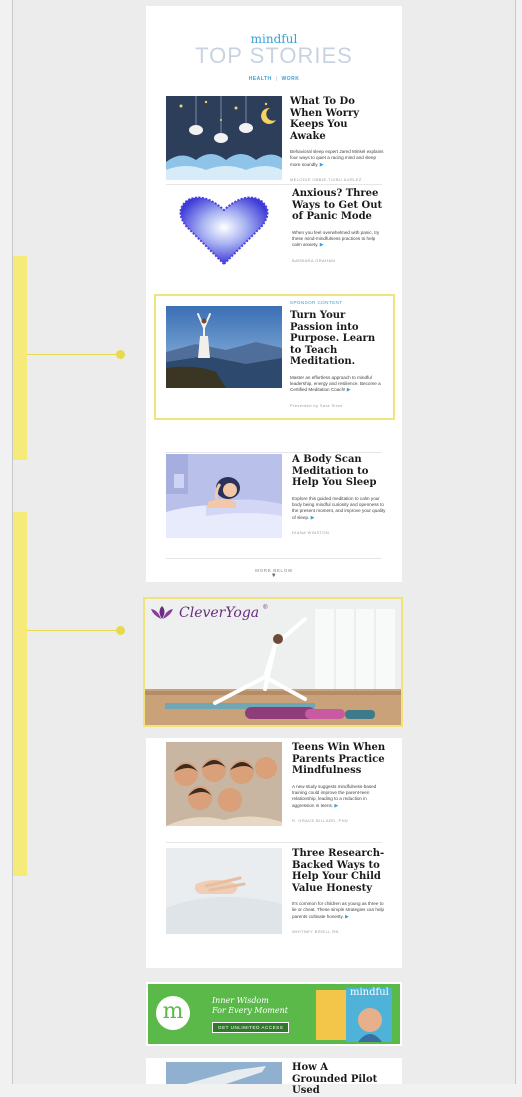 The image size is (522, 1097). I want to click on story-image-heart, so click(224, 230).